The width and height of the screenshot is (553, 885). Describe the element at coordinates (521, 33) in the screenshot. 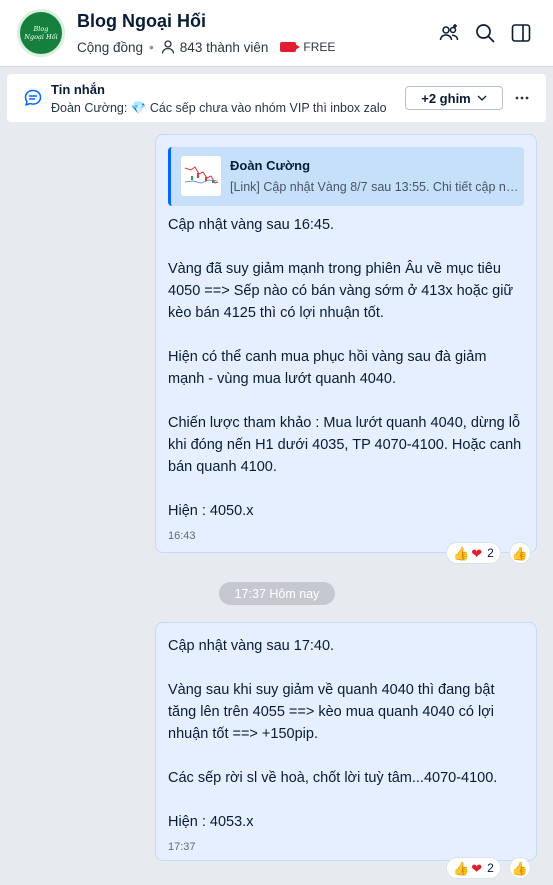

I see `sidebar-toggle-icon` at that location.